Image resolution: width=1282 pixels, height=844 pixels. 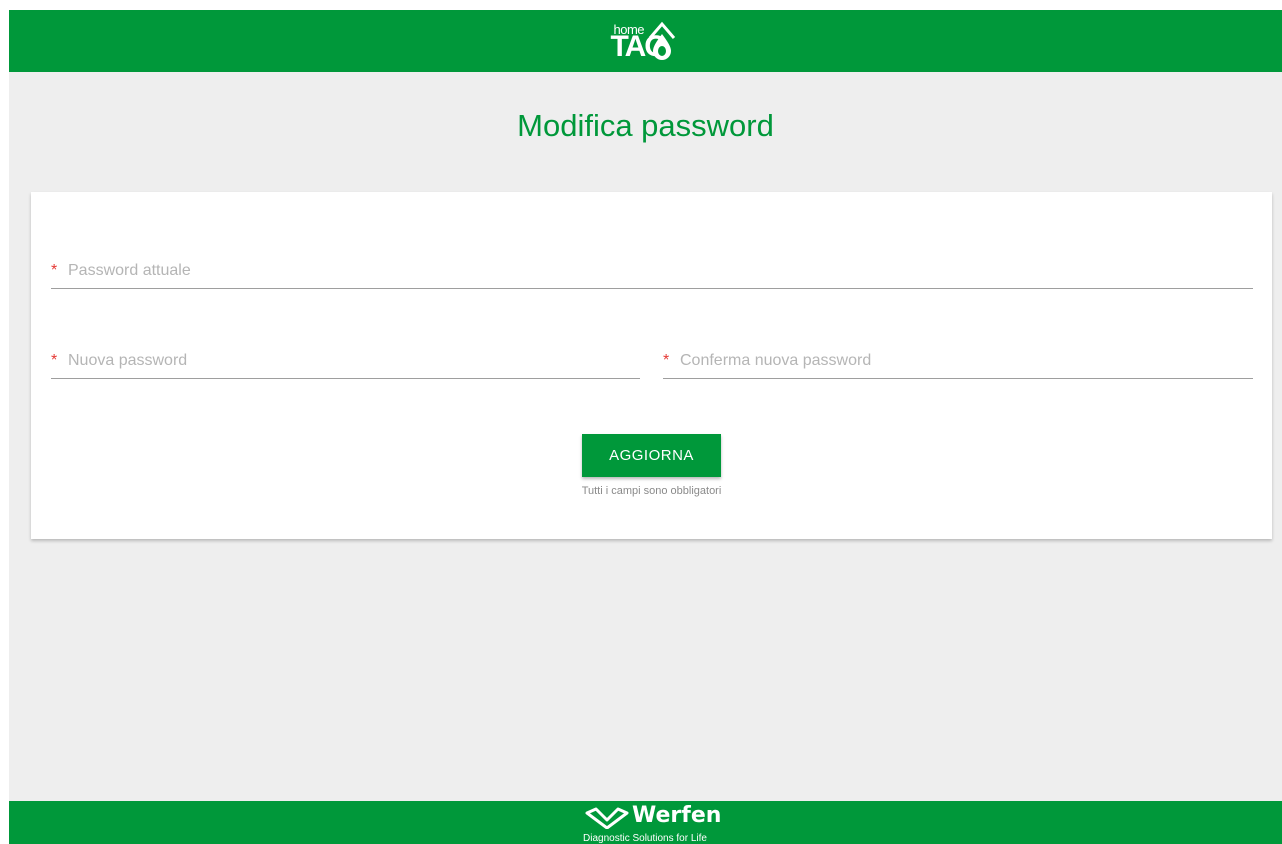 I want to click on hometao-logo: home TAO, so click(x=646, y=41).